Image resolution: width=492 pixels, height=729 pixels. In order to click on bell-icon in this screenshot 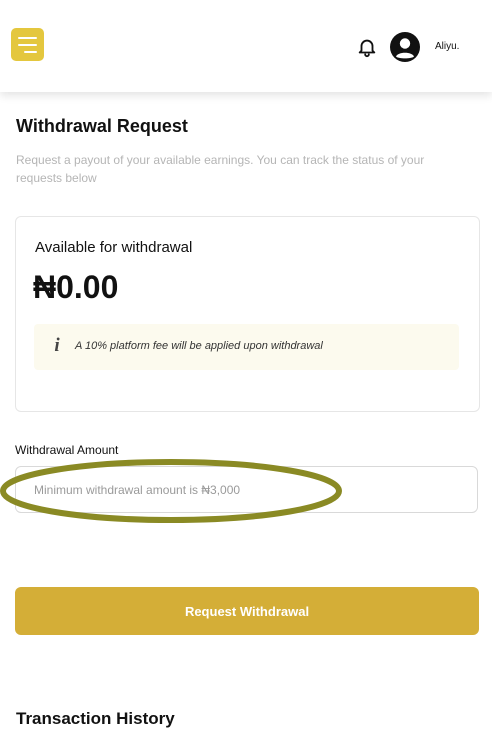, I will do `click(367, 47)`.